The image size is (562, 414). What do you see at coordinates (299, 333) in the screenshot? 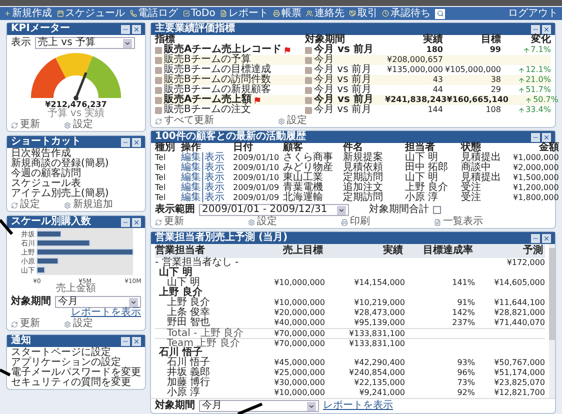
I see `table-cell: ¥70,000,000` at bounding box center [299, 333].